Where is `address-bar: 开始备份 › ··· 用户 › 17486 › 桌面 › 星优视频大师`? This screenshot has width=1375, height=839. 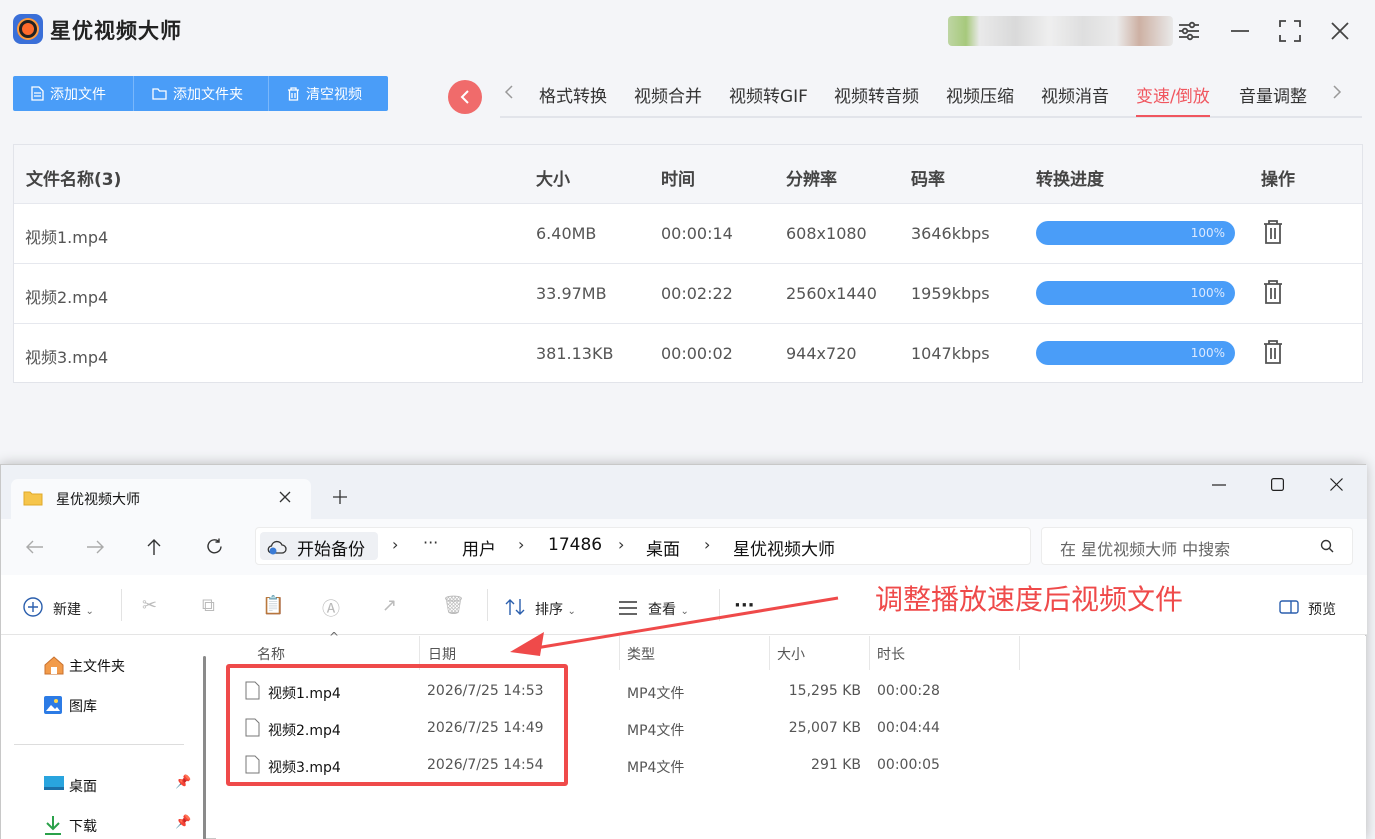 address-bar: 开始备份 › ··· 用户 › 17486 › 桌面 › 星优视频大师 is located at coordinates (643, 546).